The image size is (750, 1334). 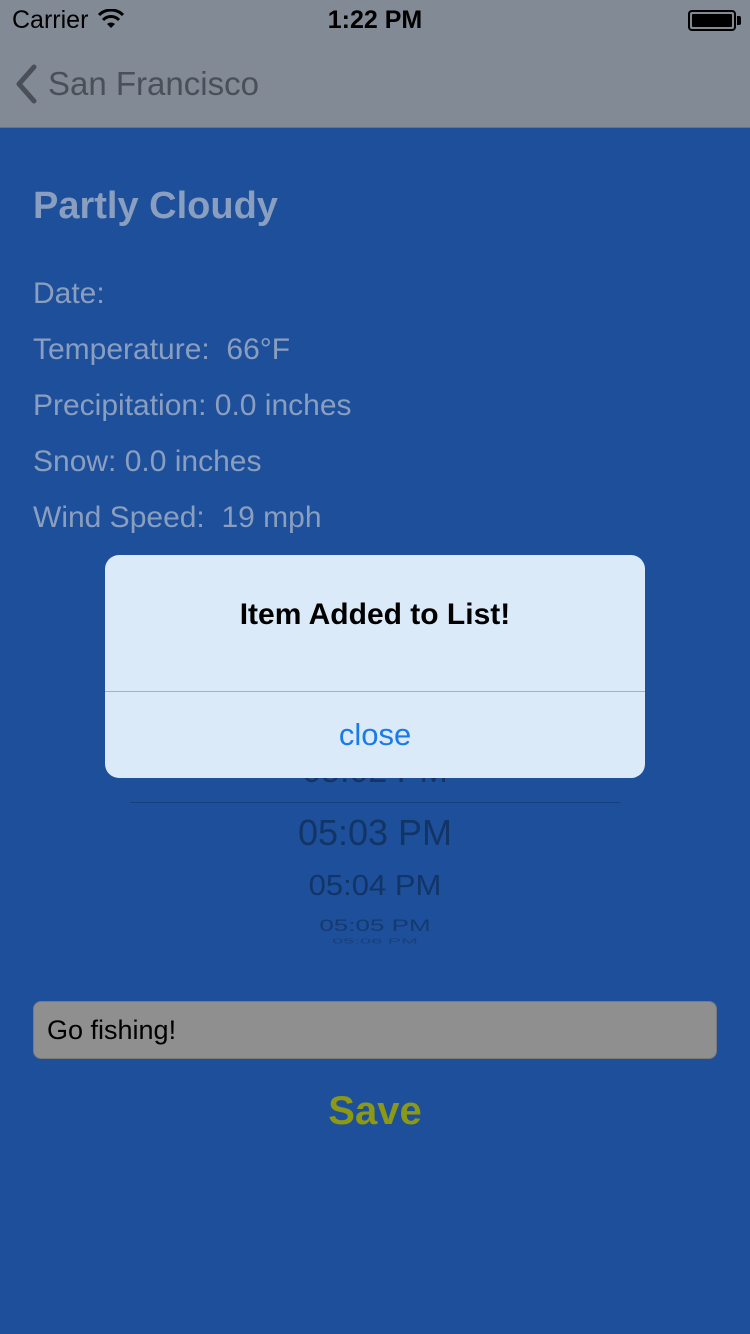 I want to click on alert-dialog: Item Added to List! close, so click(x=375, y=666).